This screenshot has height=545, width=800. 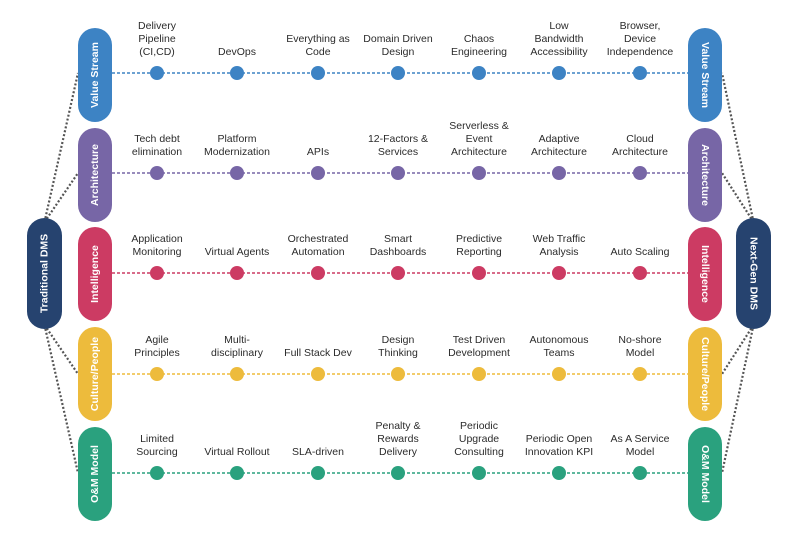 What do you see at coordinates (705, 274) in the screenshot?
I see `row-pill-label-right: Intelligence` at bounding box center [705, 274].